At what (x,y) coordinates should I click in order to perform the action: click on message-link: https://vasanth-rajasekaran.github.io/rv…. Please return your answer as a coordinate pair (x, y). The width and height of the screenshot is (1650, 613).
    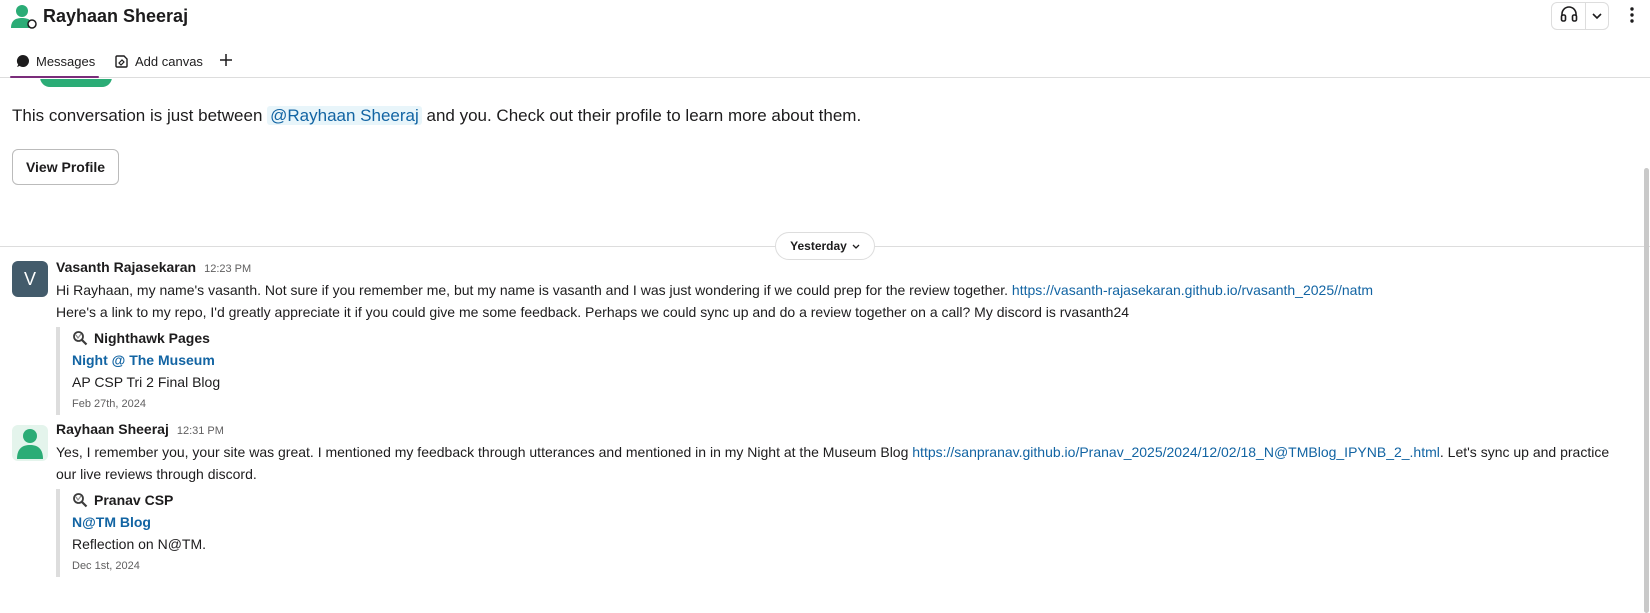
    Looking at the image, I should click on (1192, 290).